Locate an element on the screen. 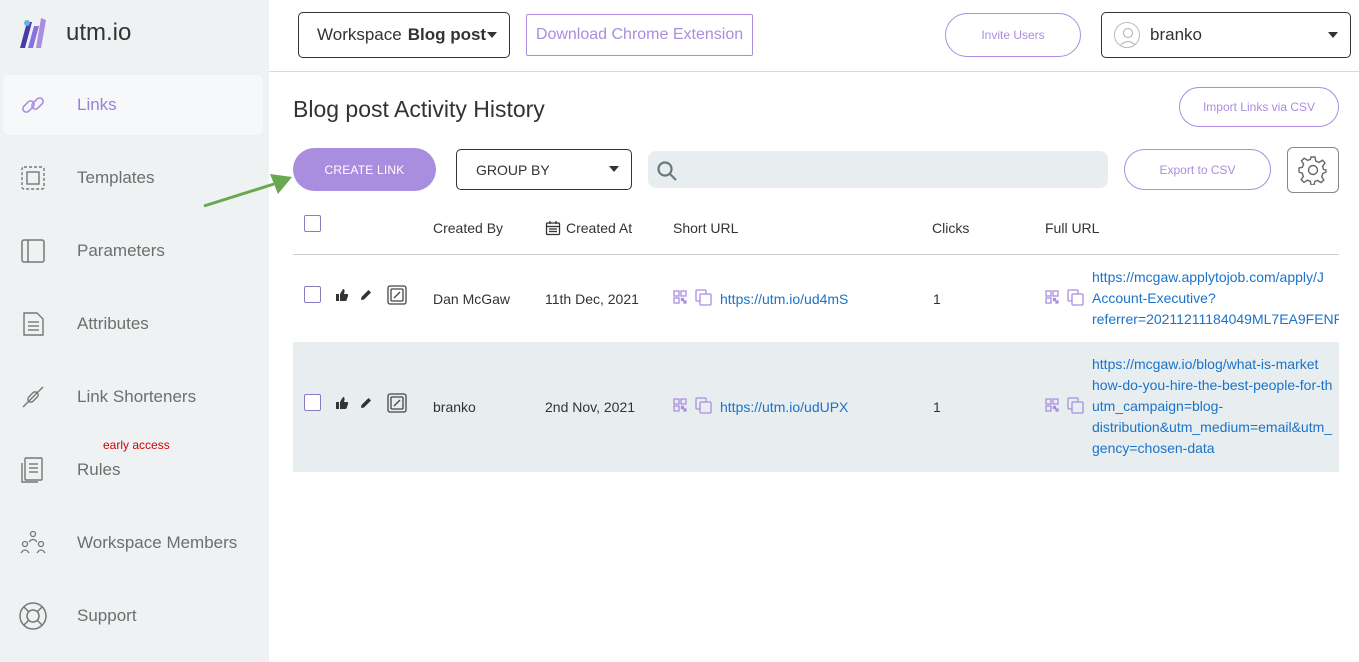 Image resolution: width=1359 pixels, height=662 pixels. workspace-name: Blog post is located at coordinates (447, 34).